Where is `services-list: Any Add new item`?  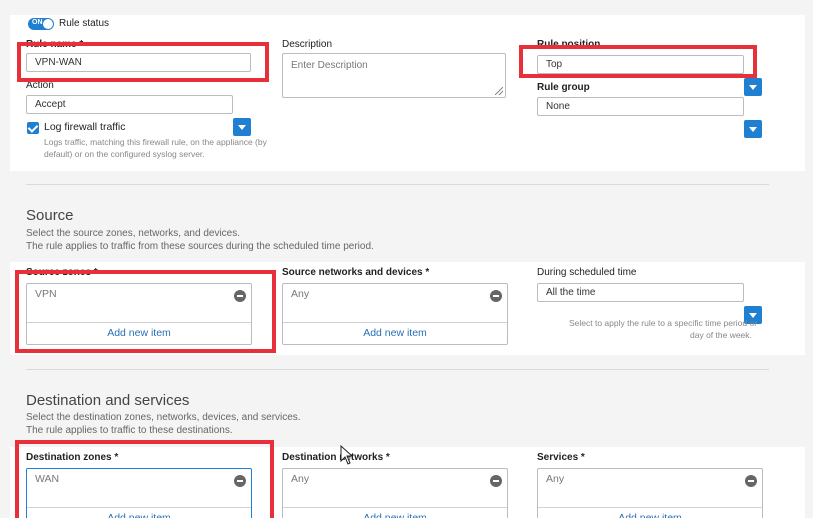
services-list: Any Add new item is located at coordinates (650, 493).